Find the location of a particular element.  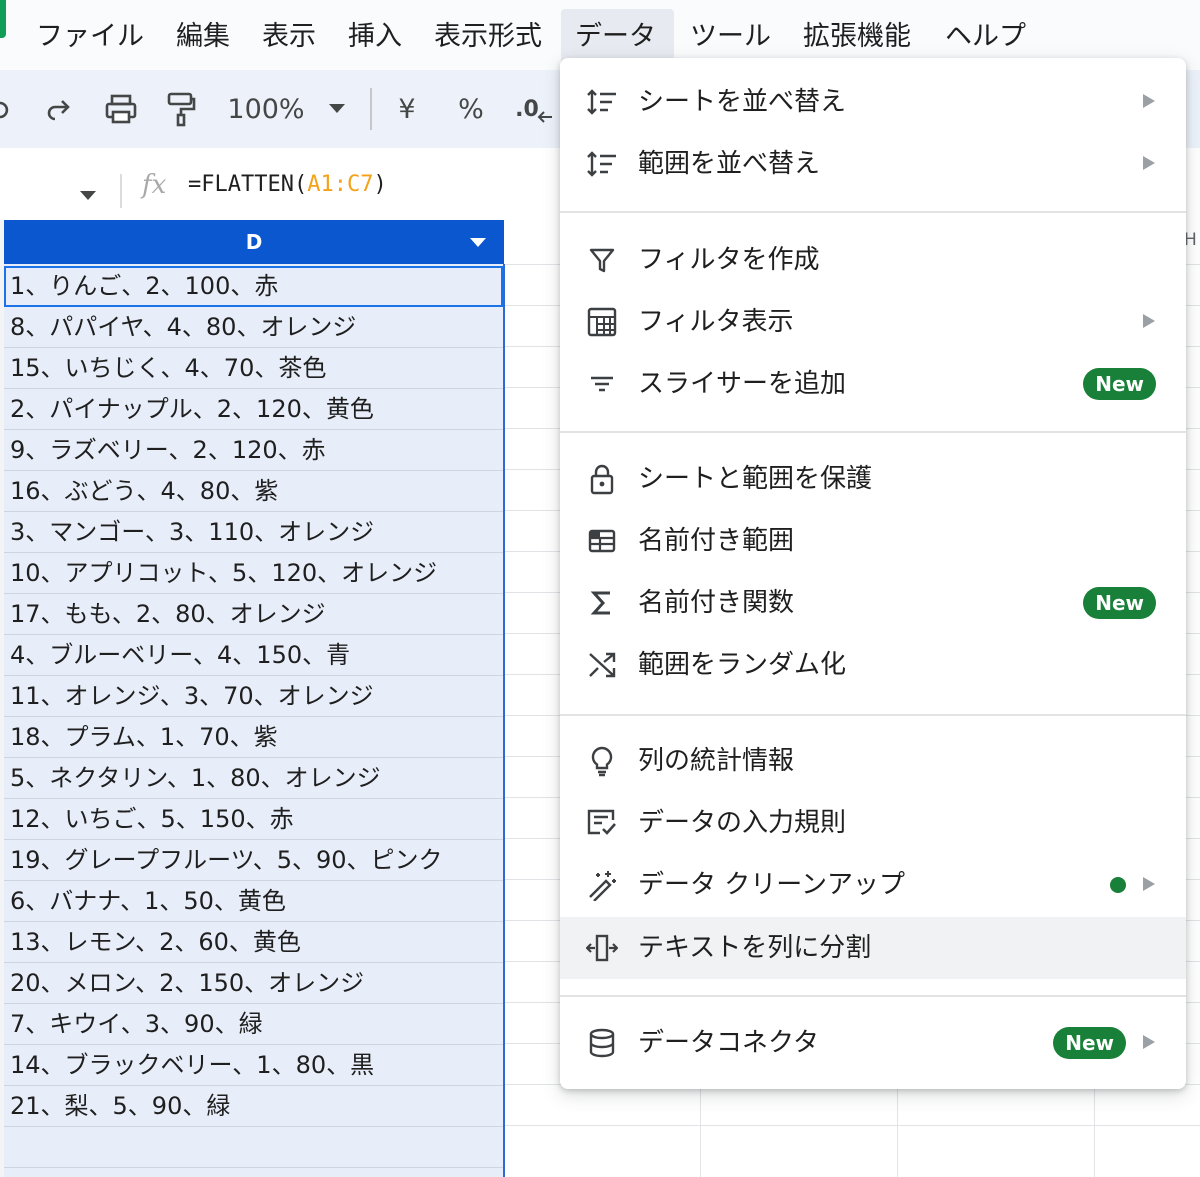

table-row: 17、もも、2、80、オレンジ is located at coordinates (253, 614).